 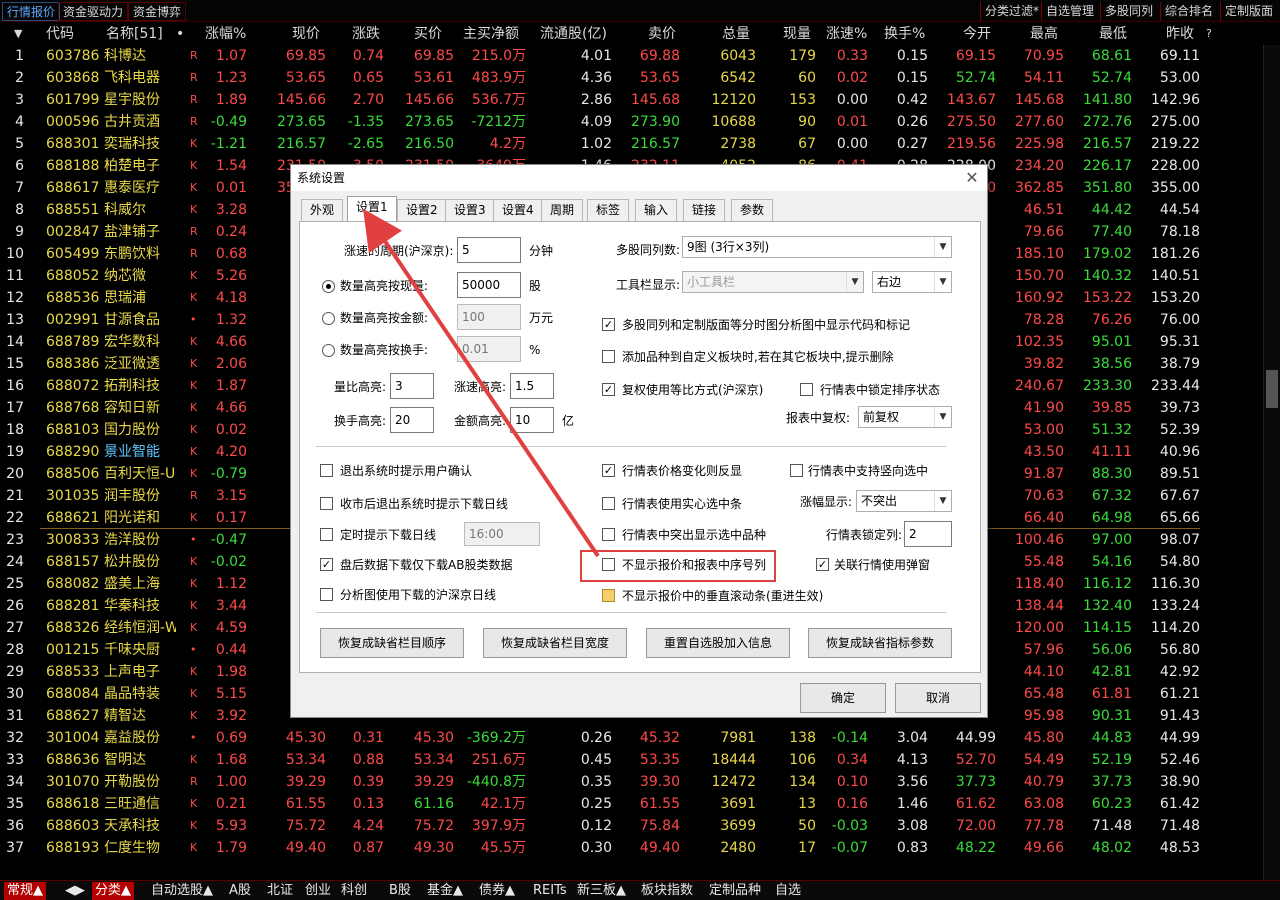 I want to click on header-price: 现价, so click(x=306, y=34).